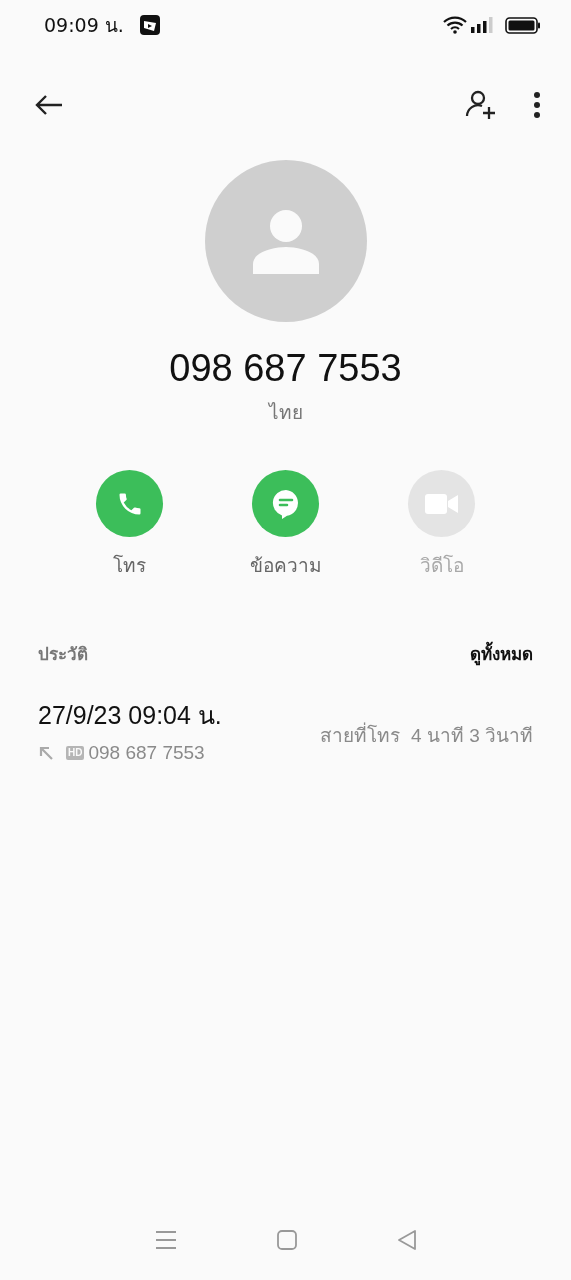  I want to click on call-duration: สายที่โทร 4 นาที 3 วินาที, so click(426, 736).